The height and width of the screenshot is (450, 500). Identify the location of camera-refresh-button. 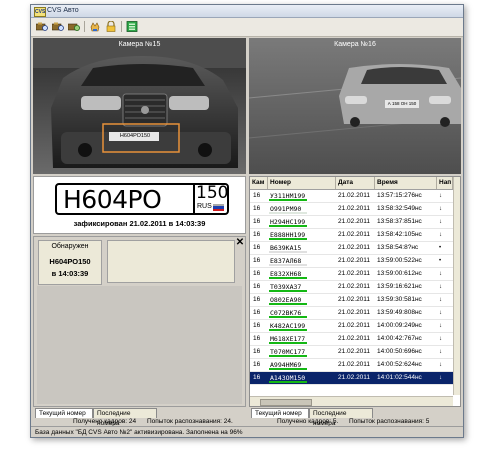
(74, 26).